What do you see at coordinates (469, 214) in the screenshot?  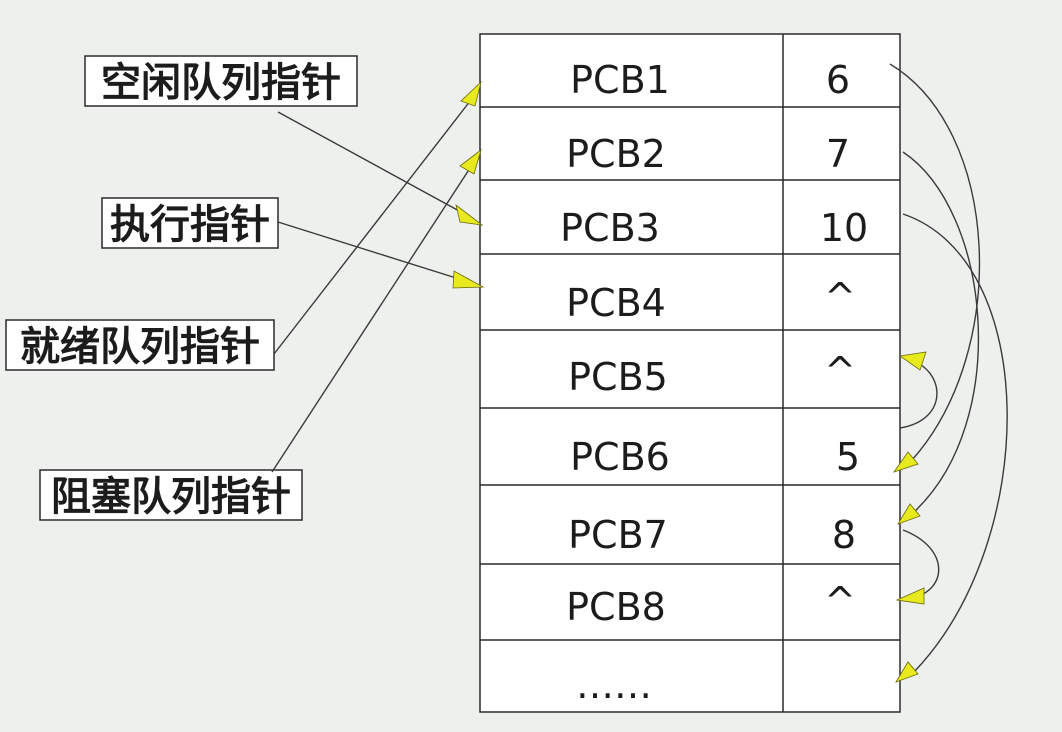 I see `free-queue-pointer-arrowhead` at bounding box center [469, 214].